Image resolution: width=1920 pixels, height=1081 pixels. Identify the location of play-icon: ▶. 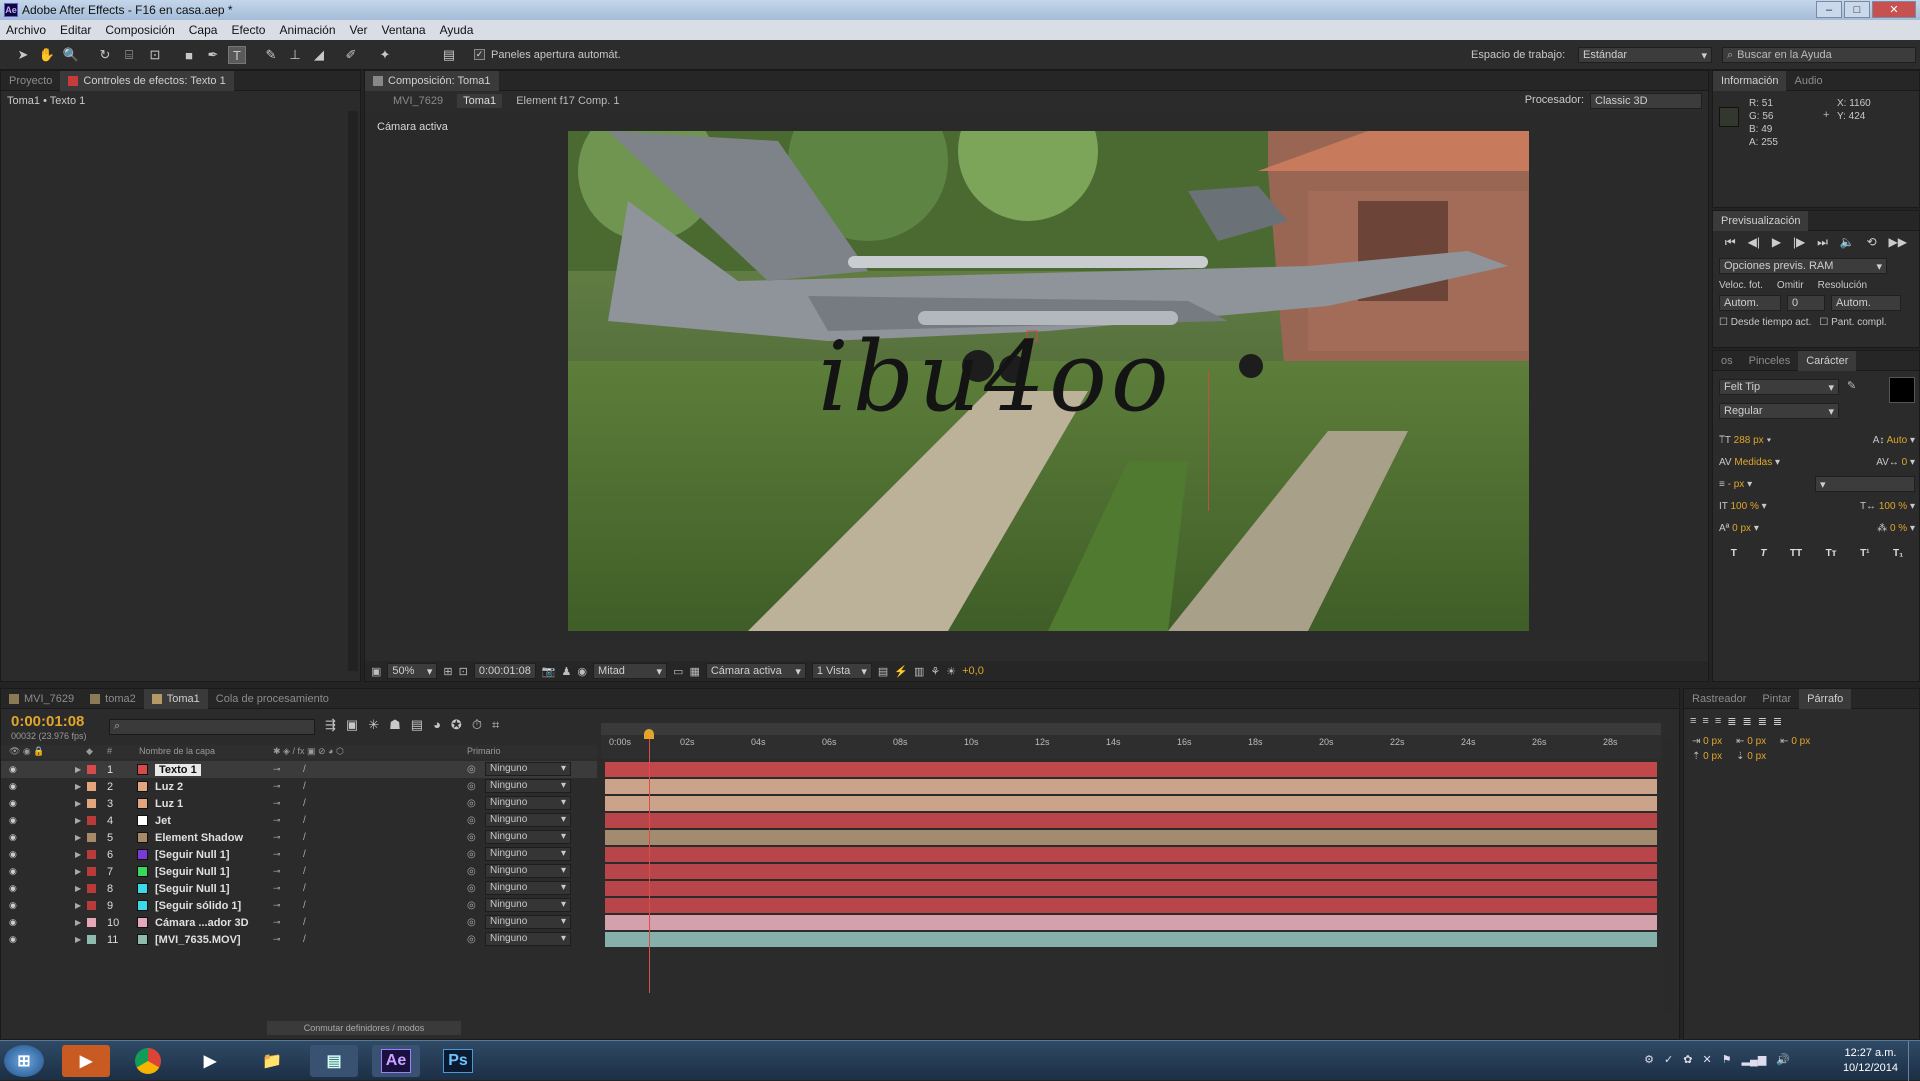
(1776, 242).